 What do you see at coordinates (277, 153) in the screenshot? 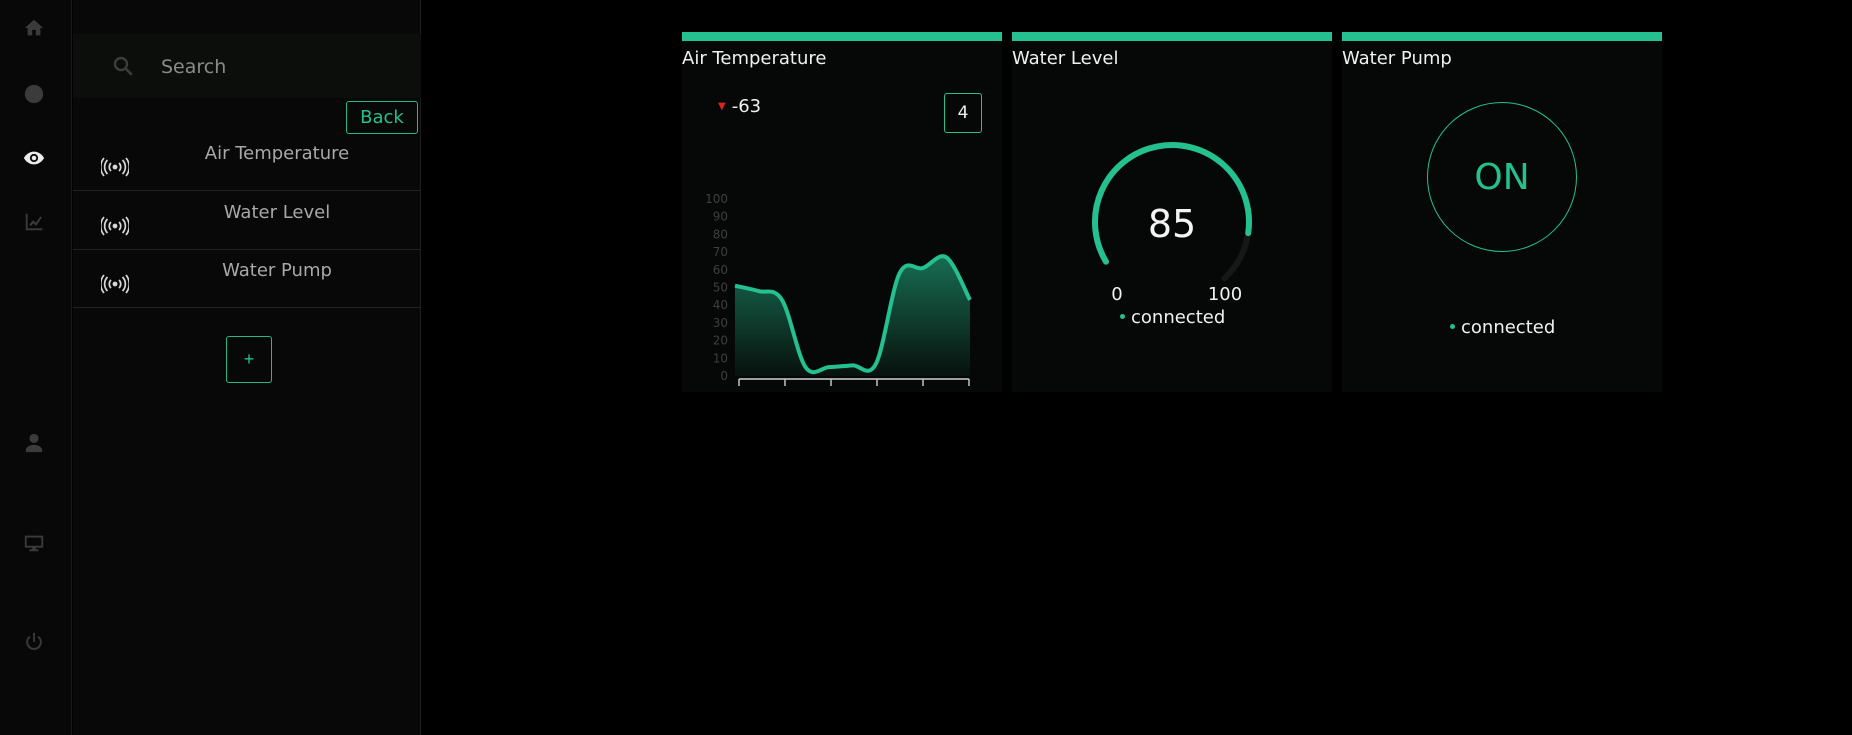
I see `device-label: Air Temperature` at bounding box center [277, 153].